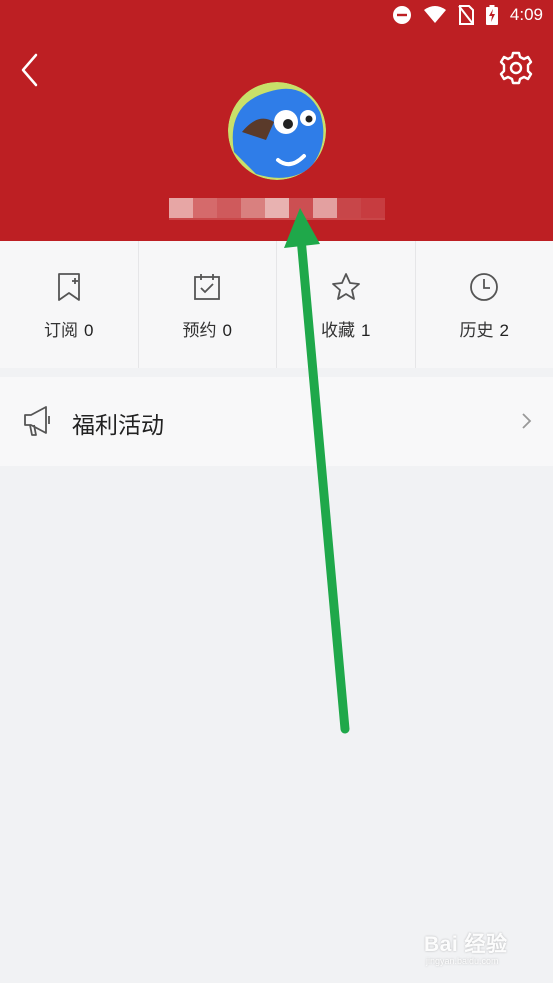  Describe the element at coordinates (199, 330) in the screenshot. I see `stat-reserve-label: 预约` at that location.